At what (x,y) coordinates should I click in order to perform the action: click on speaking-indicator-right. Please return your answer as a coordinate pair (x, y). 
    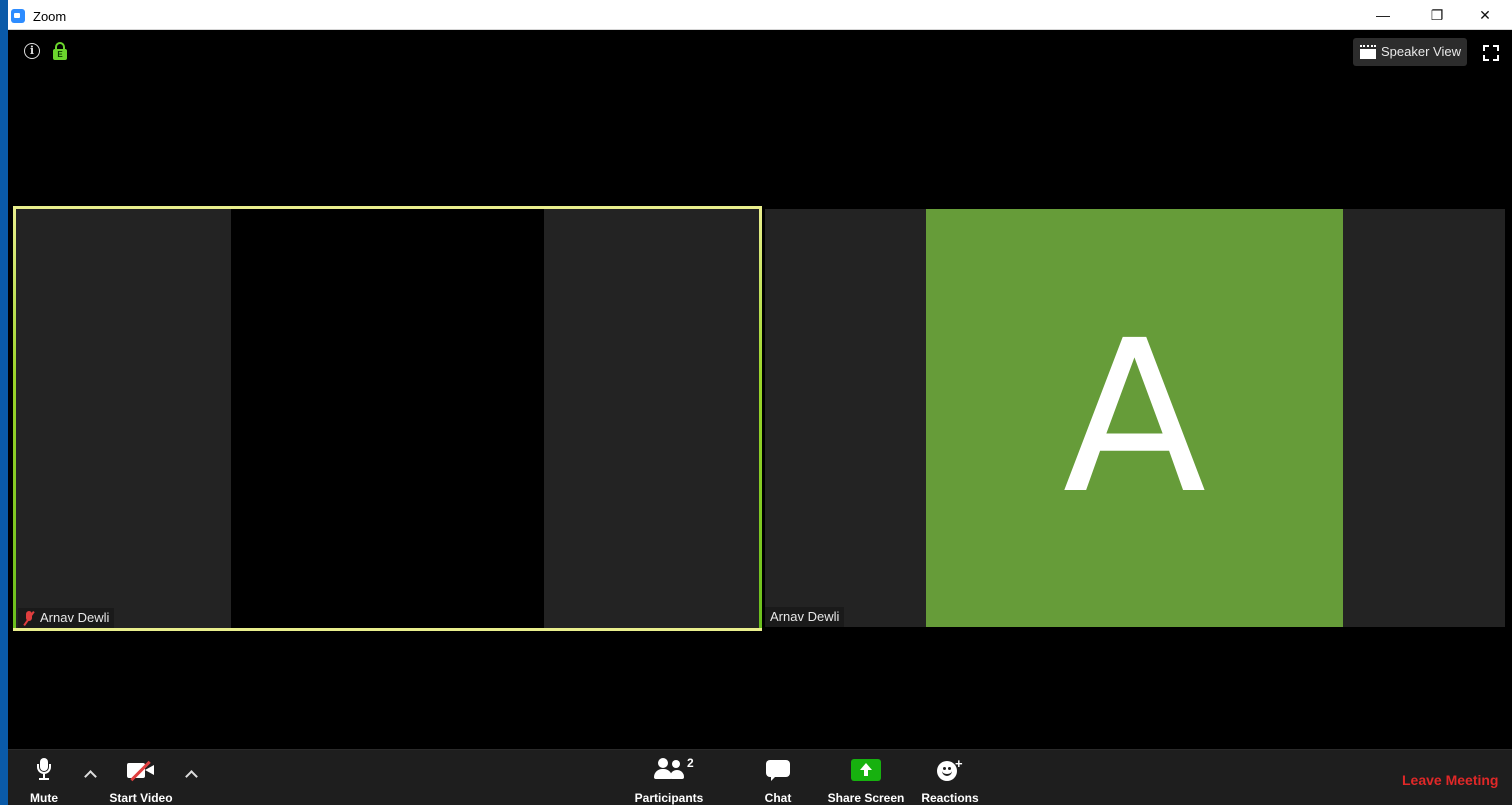
    Looking at the image, I should click on (760, 418).